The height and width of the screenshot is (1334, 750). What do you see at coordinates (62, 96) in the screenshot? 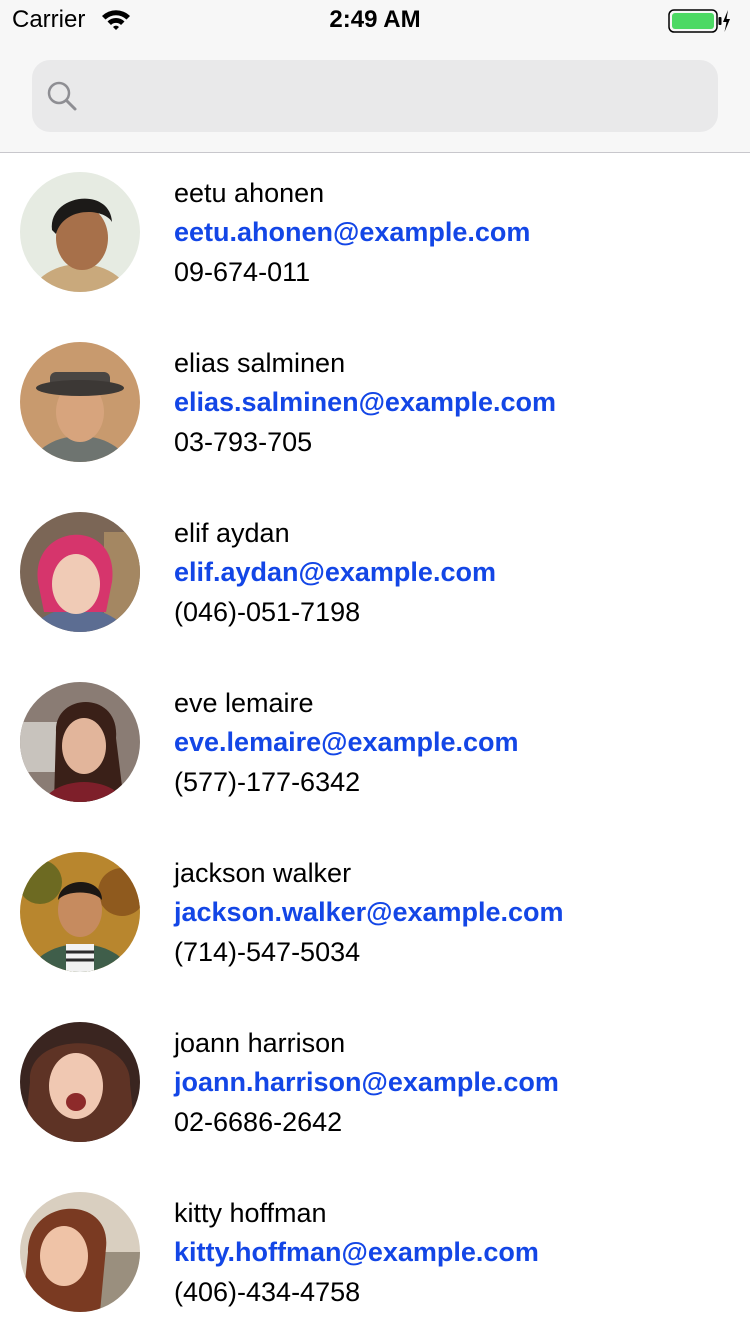
I see `search-icon` at bounding box center [62, 96].